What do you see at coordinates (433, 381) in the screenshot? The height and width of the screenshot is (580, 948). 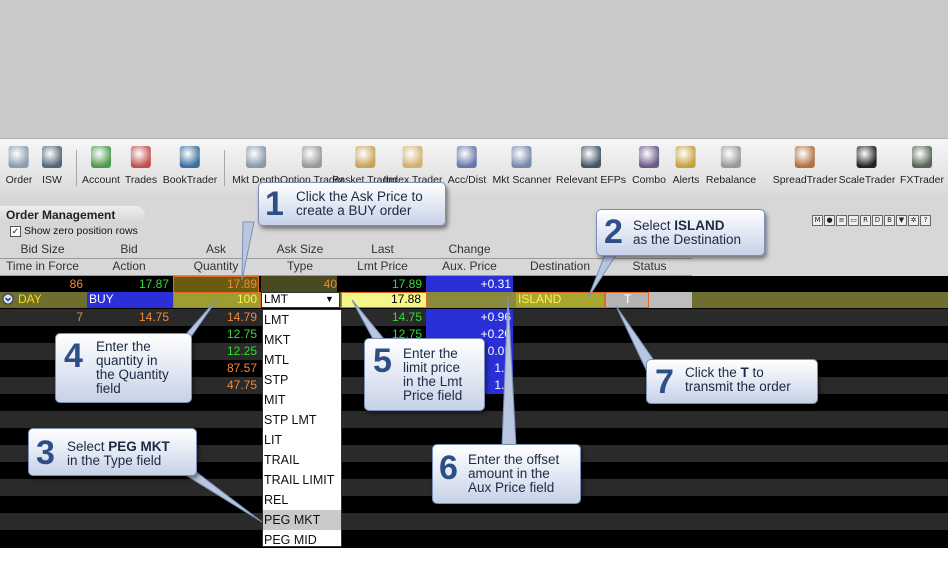 I see `callout-5-line3: in the Lmt` at bounding box center [433, 381].